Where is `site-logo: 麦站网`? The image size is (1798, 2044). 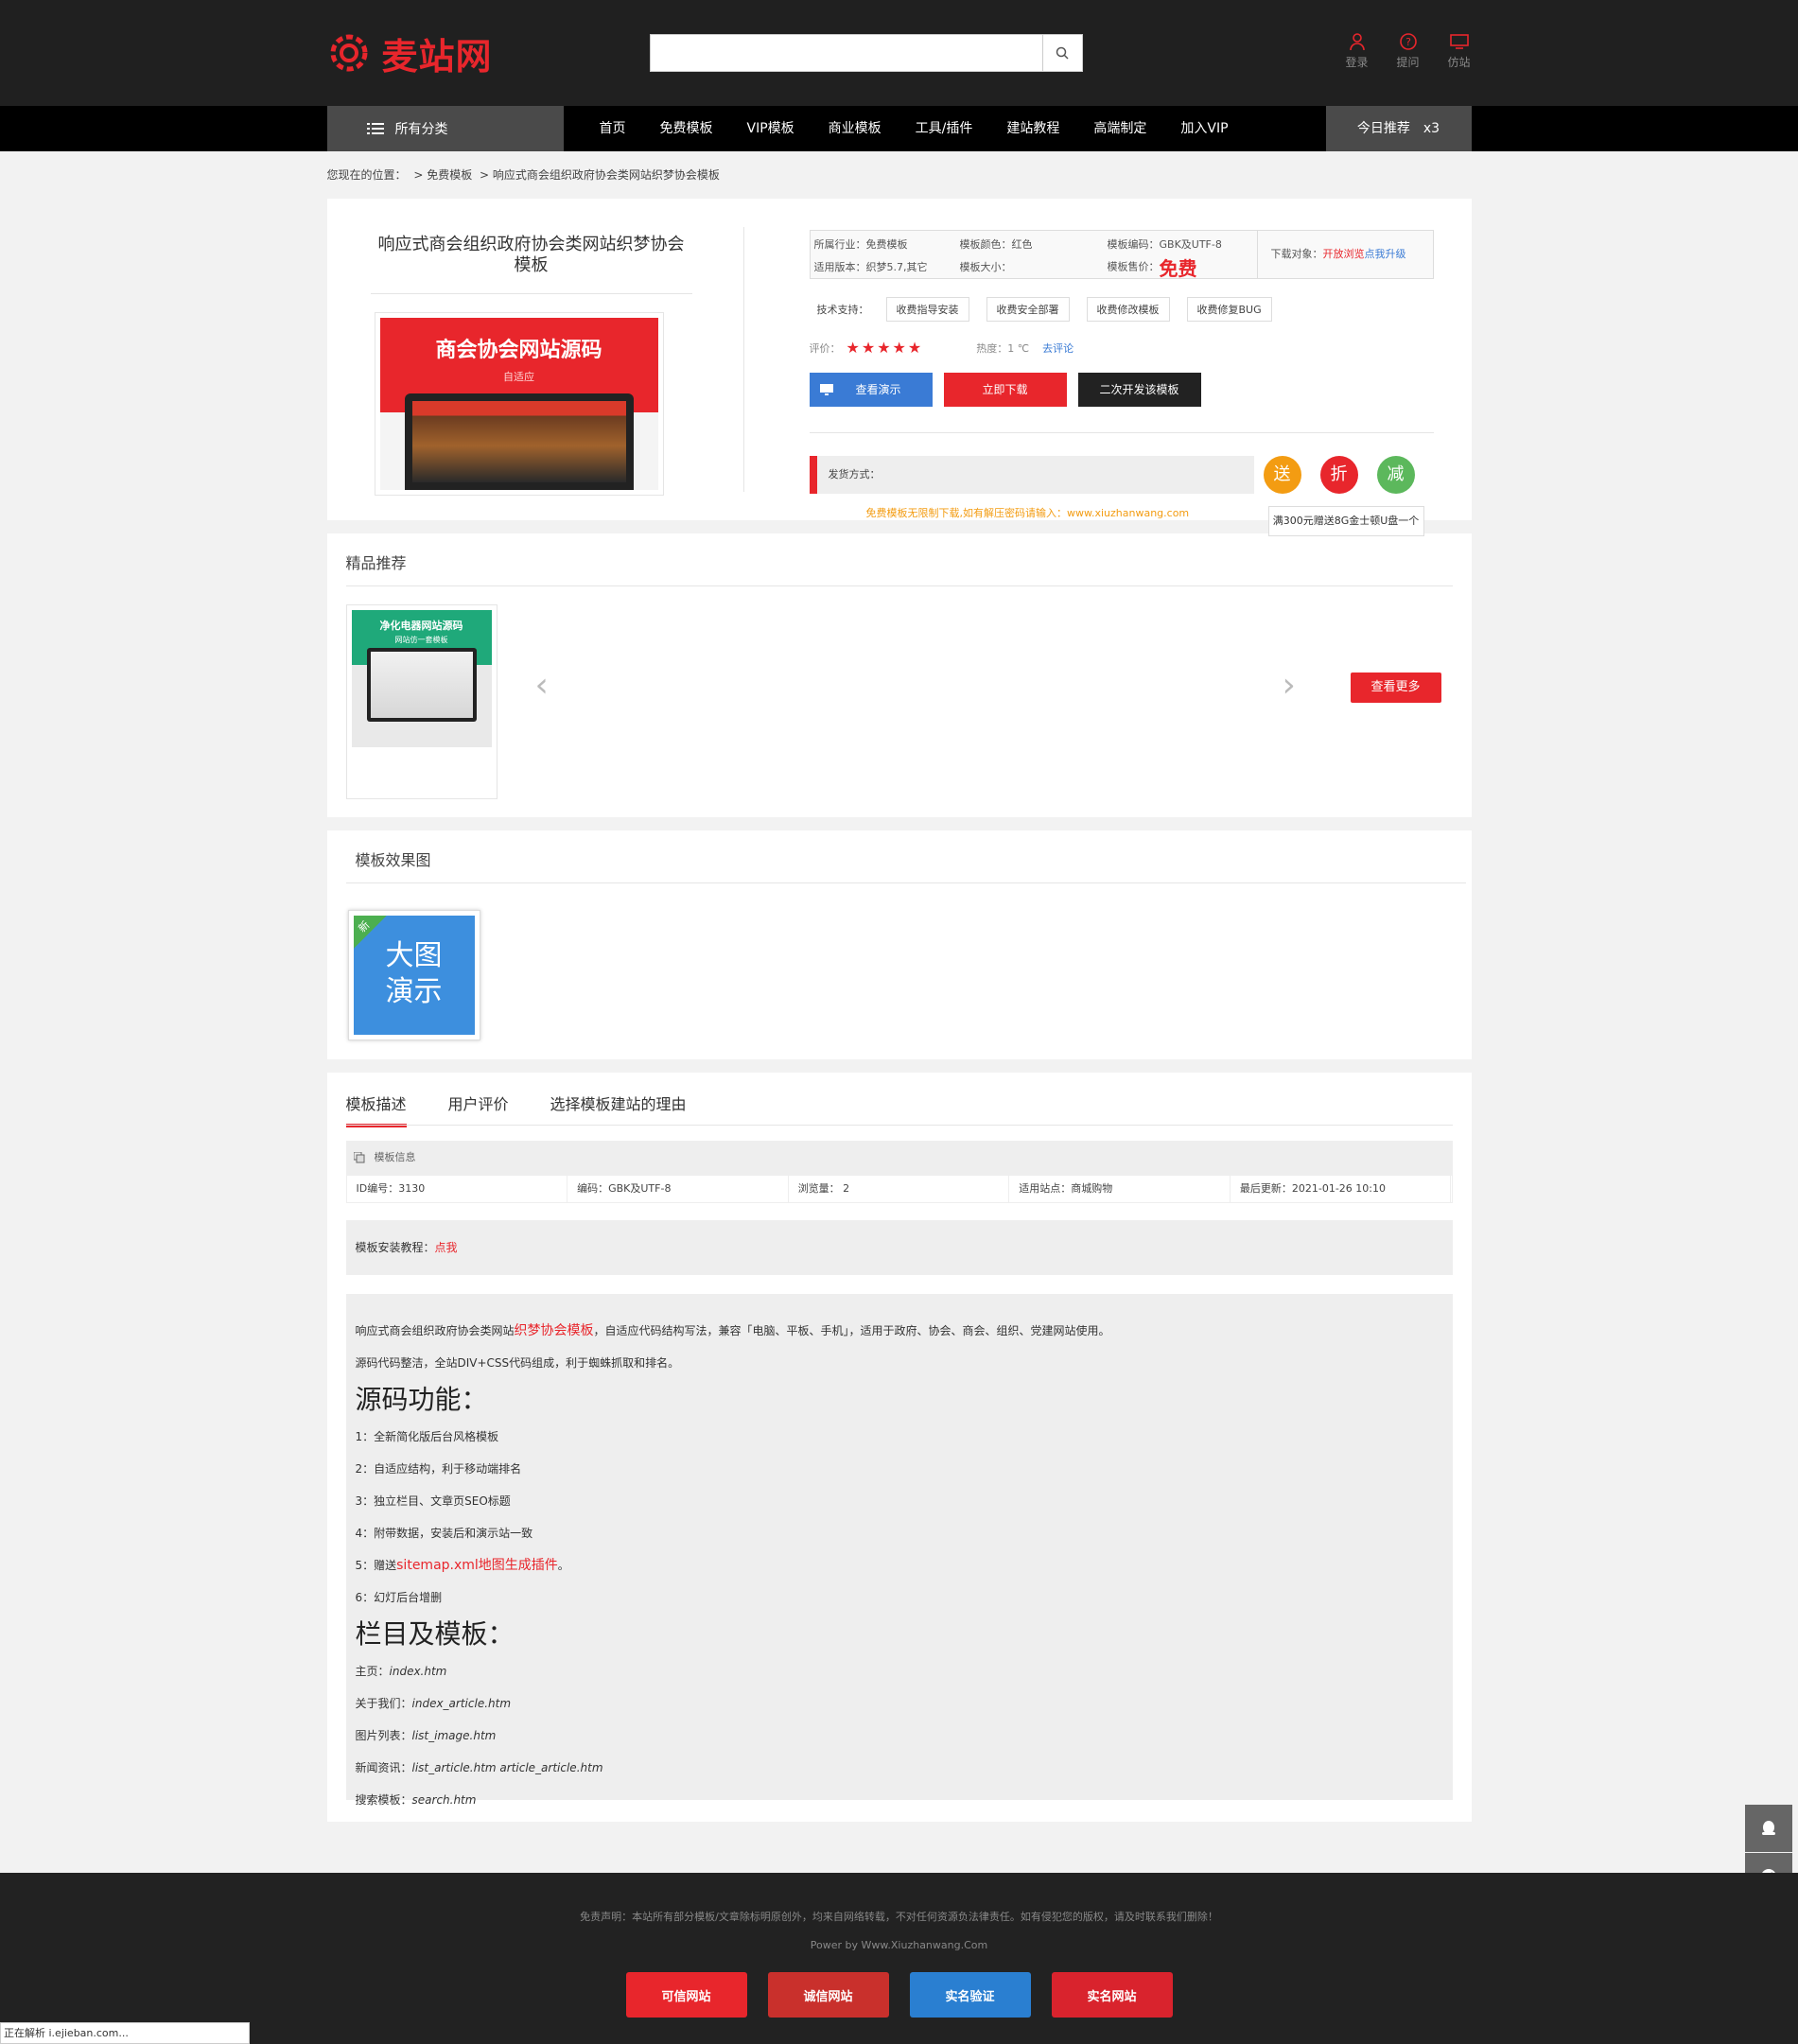
site-logo: 麦站网 is located at coordinates (410, 54).